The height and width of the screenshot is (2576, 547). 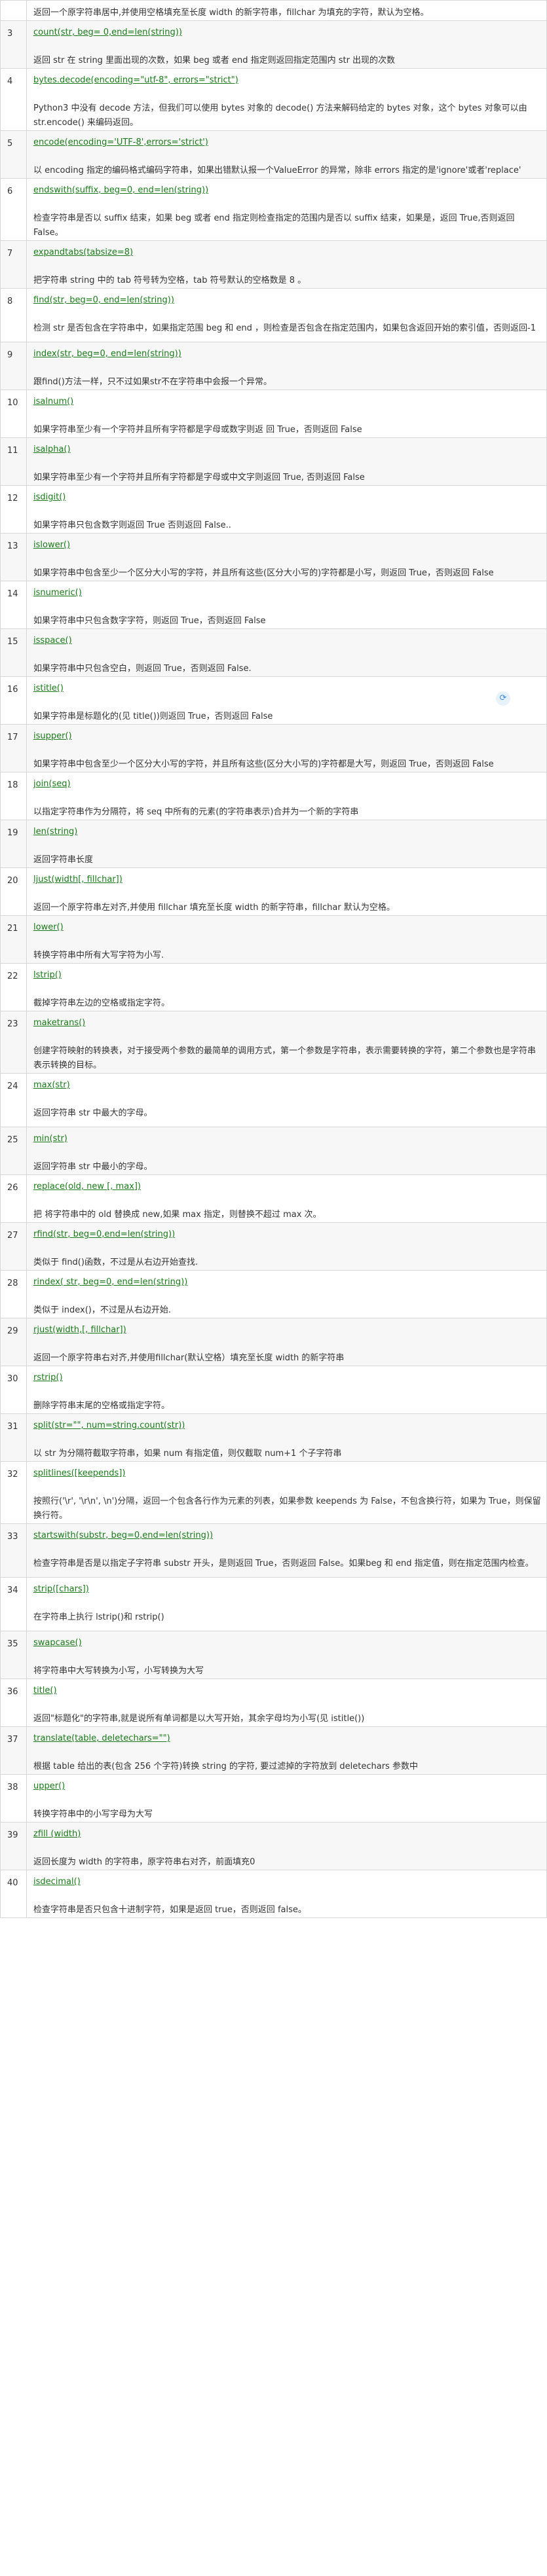 What do you see at coordinates (153, 716) in the screenshot?
I see `method-description: 如果字符串是标题化的(见 title())则返回 True，否则返回 False` at bounding box center [153, 716].